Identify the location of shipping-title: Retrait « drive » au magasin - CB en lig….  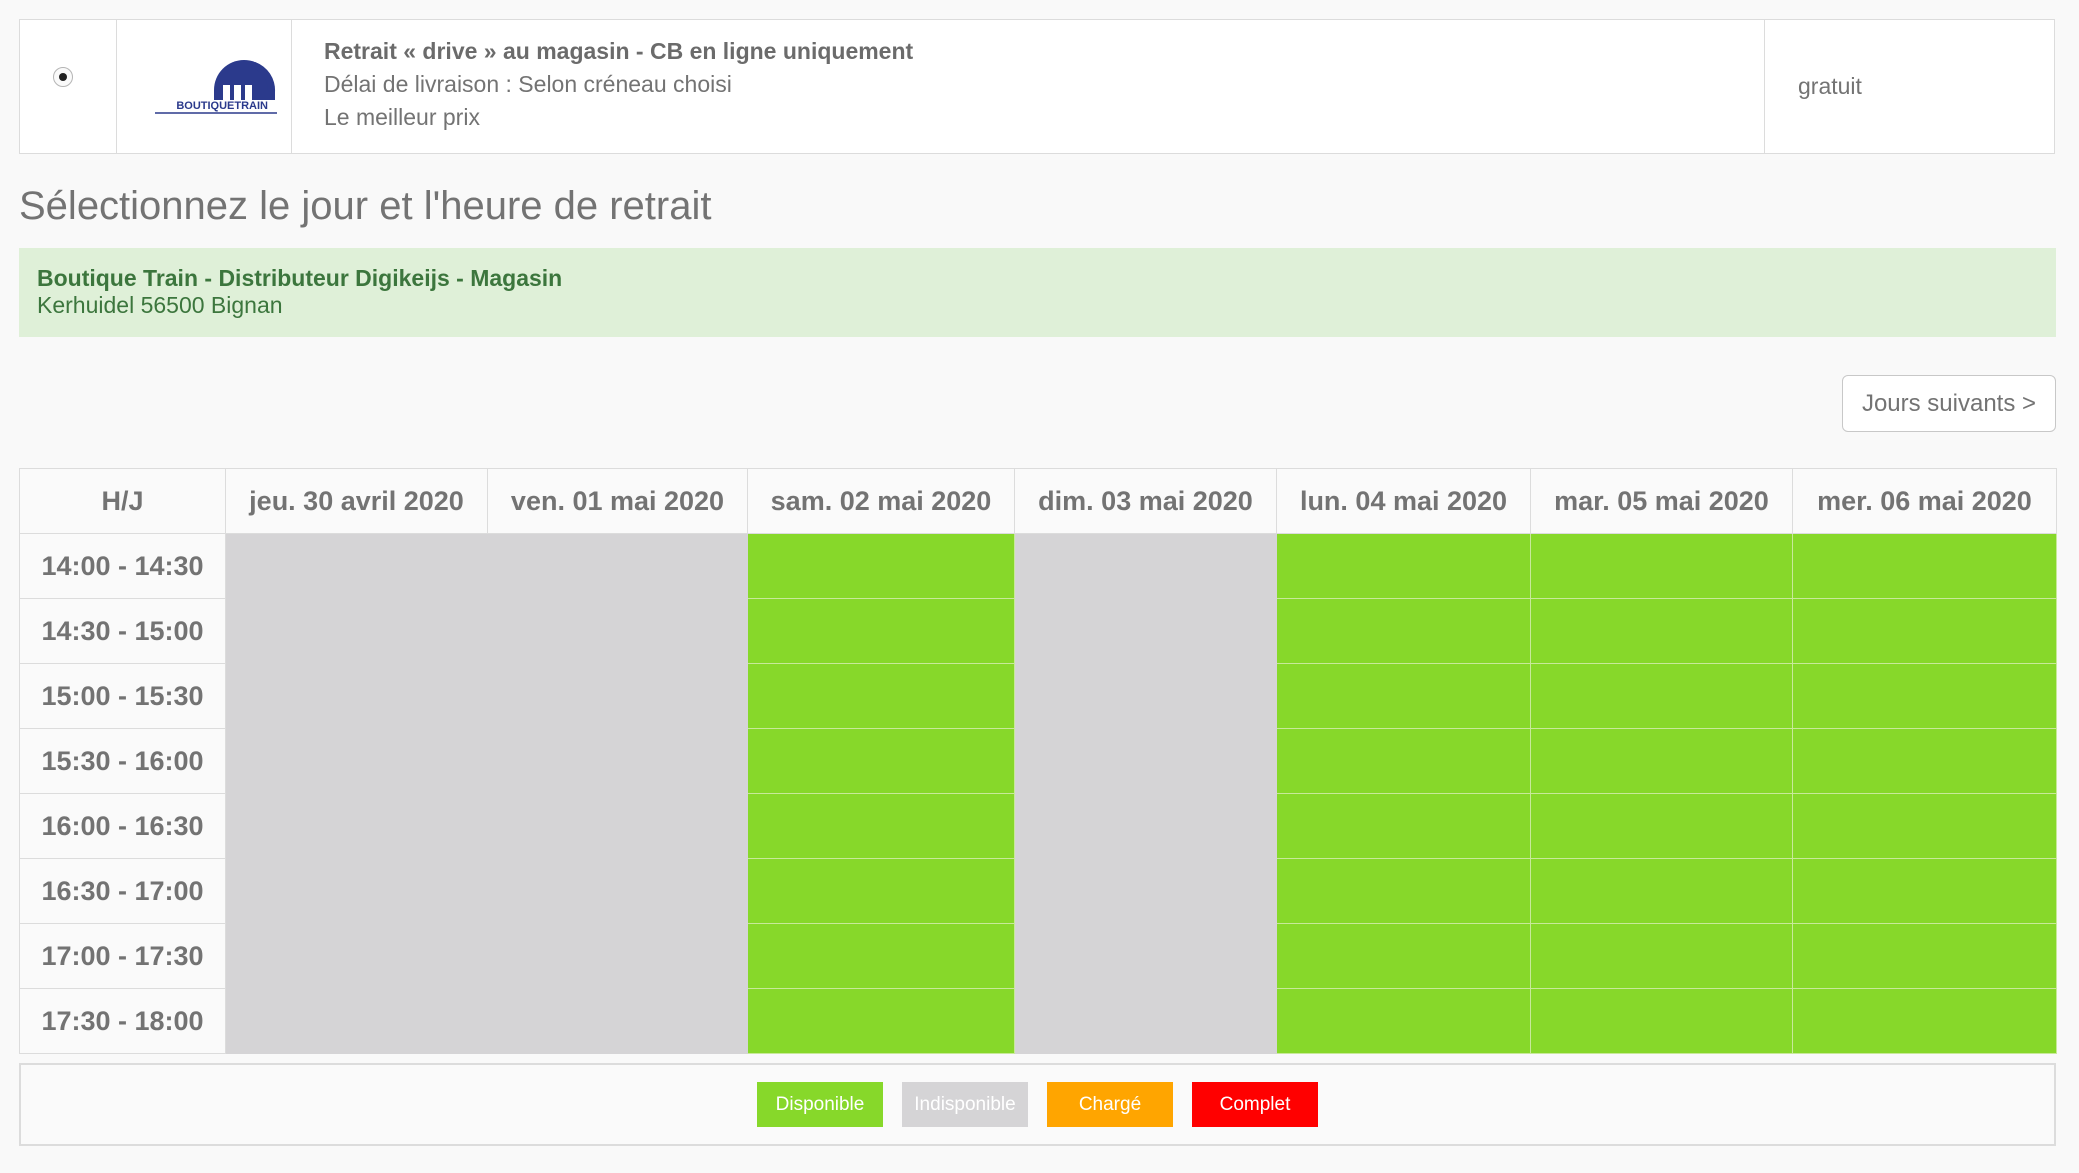
(619, 51).